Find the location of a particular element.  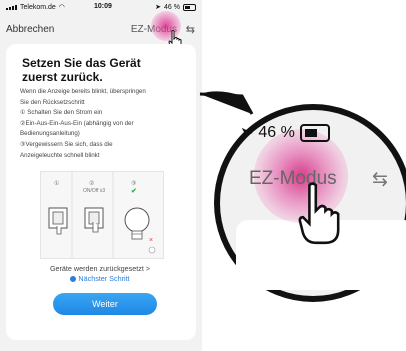

next-step-radio: Nächster Schritt is located at coordinates (100, 278).